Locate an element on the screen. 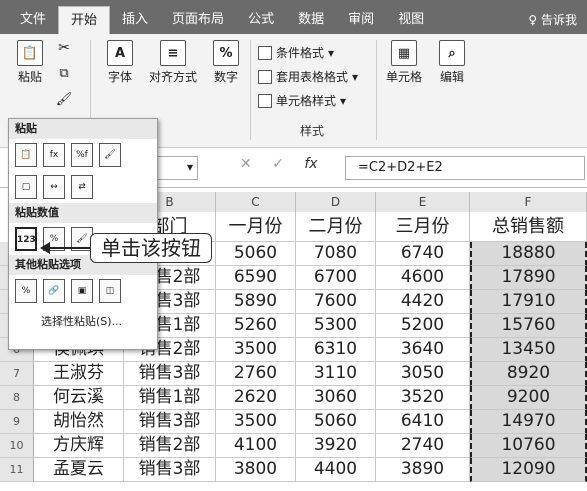  paste-formulas-number-format-icon: %f is located at coordinates (82, 155).